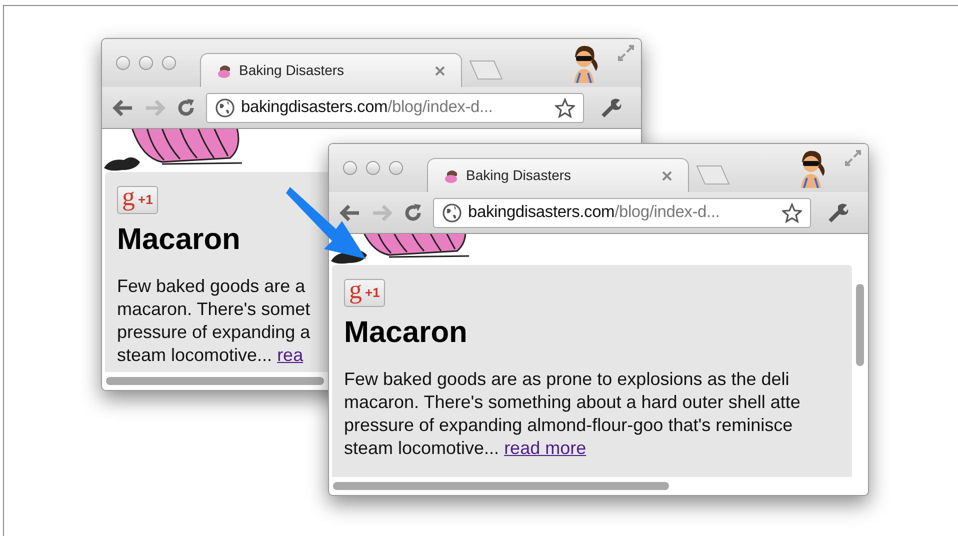  Describe the element at coordinates (290, 355) in the screenshot. I see `read-more-link: rea` at that location.